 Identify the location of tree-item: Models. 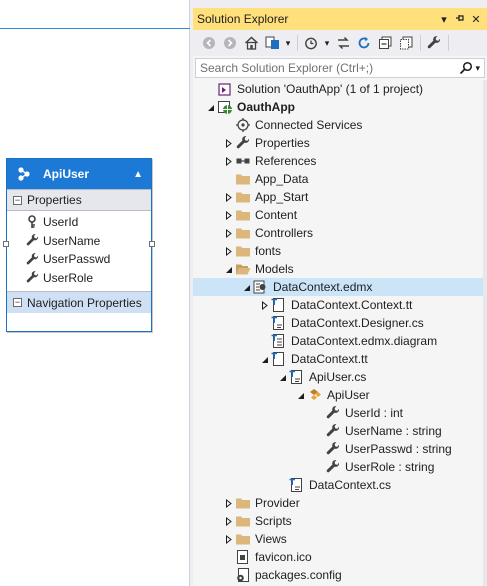
(340, 269).